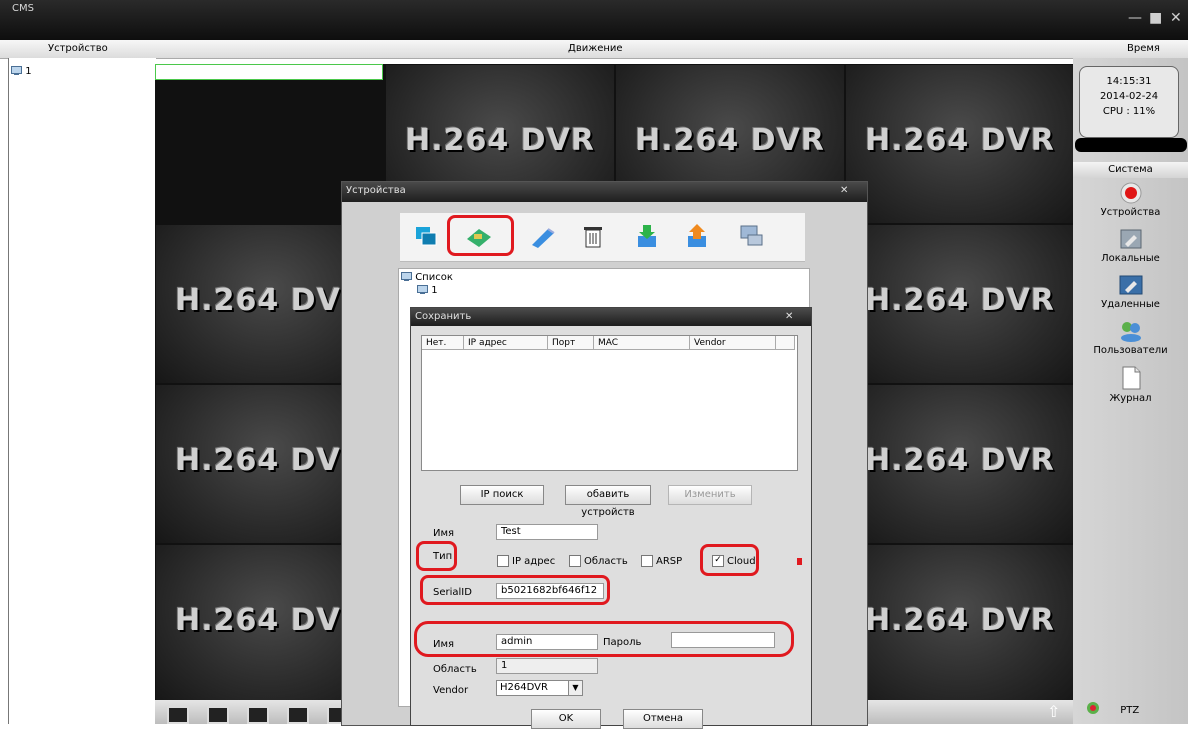 The width and height of the screenshot is (1188, 729). What do you see at coordinates (1053, 711) in the screenshot?
I see `arrow-up-icon: ⇧` at bounding box center [1053, 711].